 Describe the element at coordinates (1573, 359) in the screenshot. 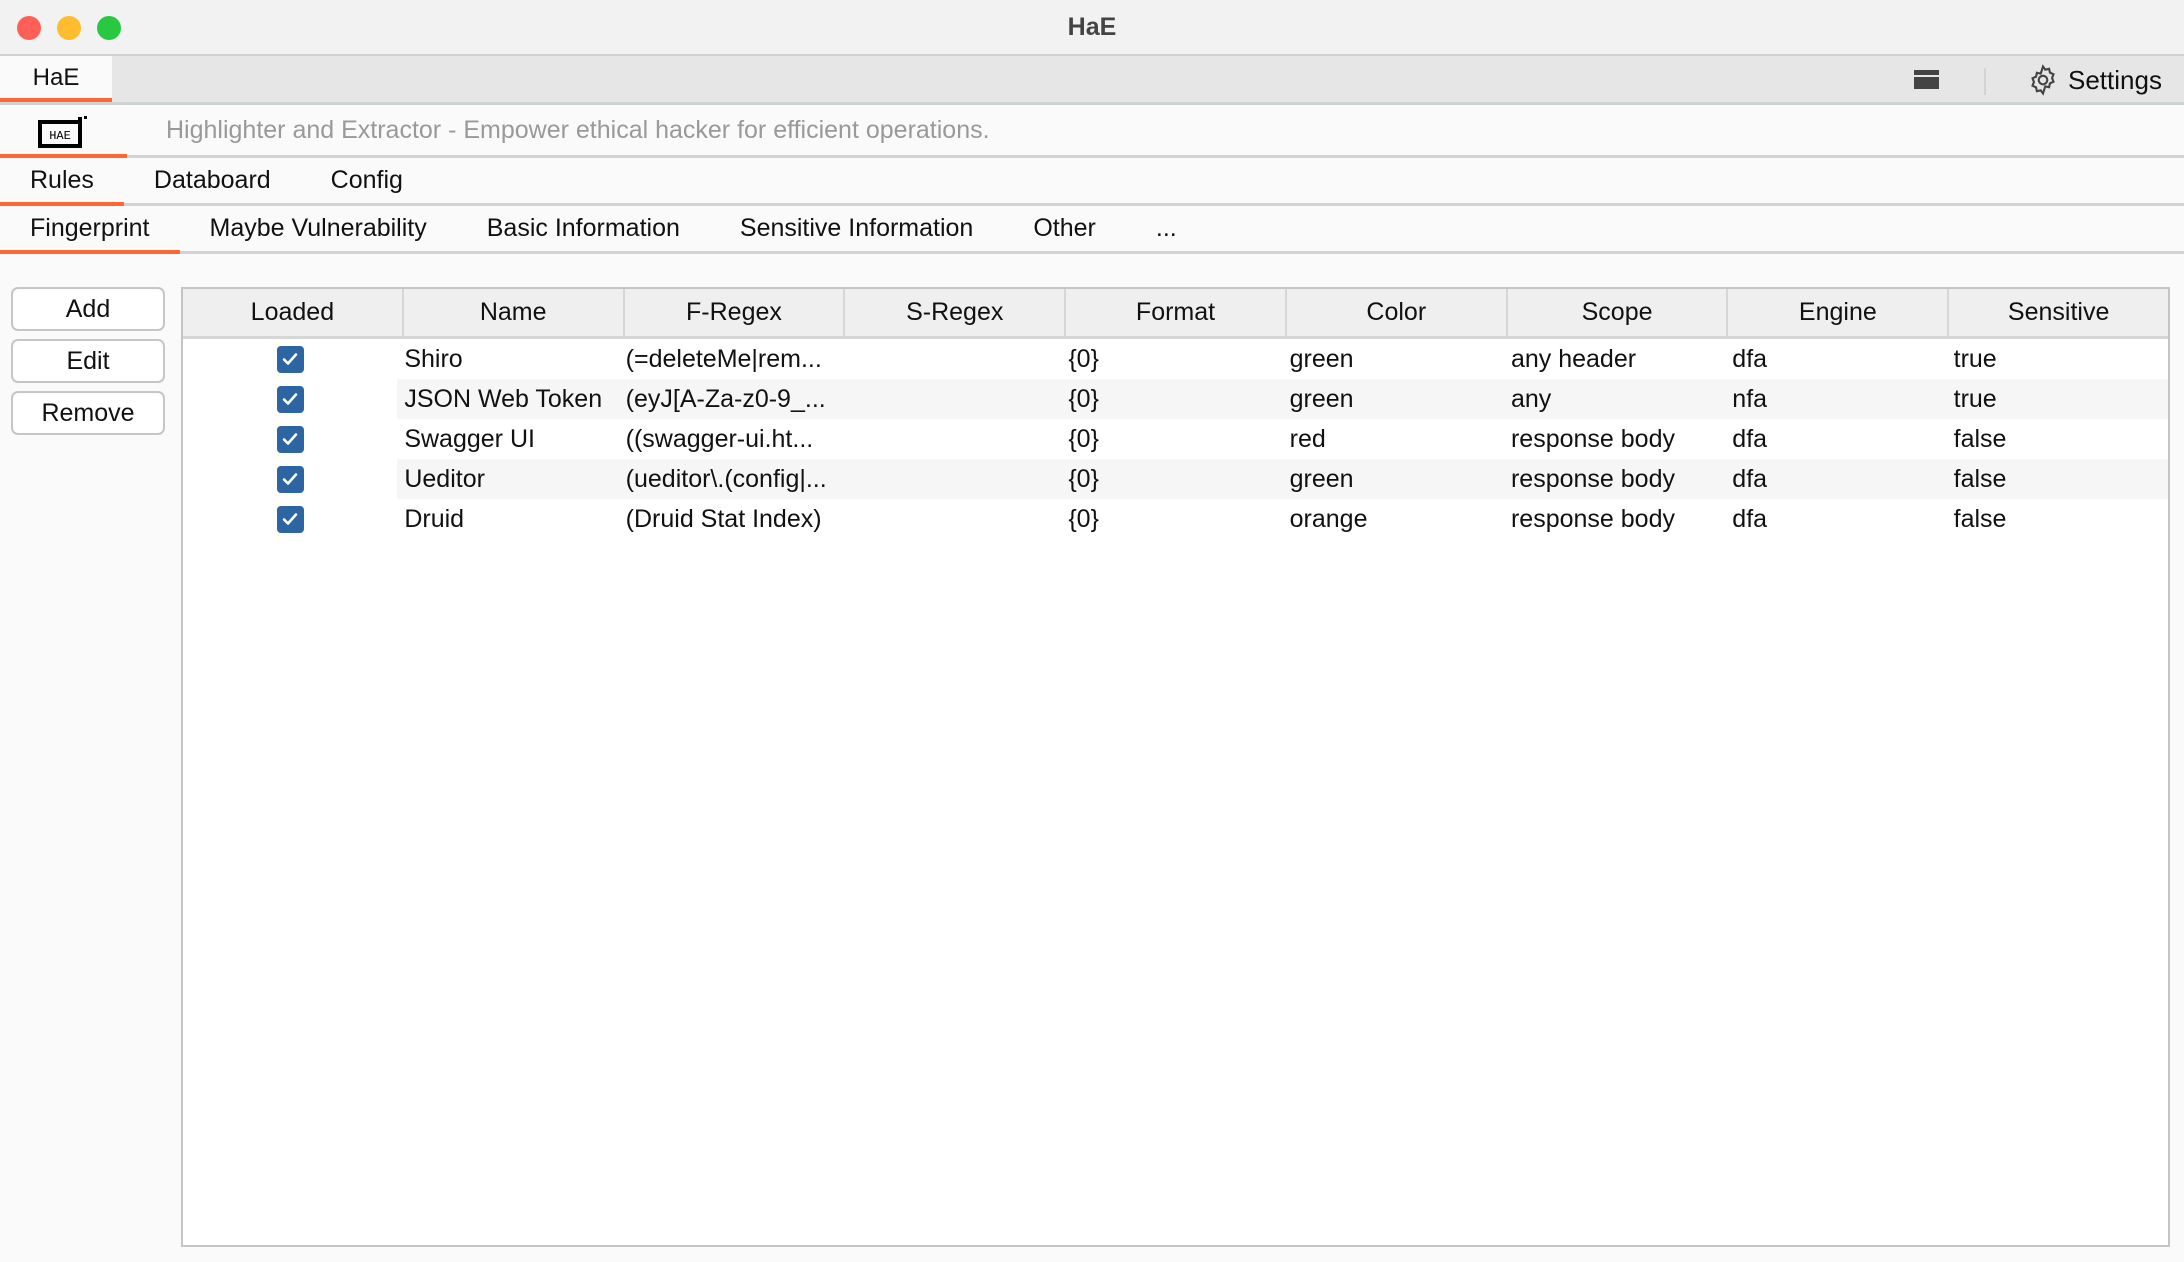

I see `scope-cell: any header` at that location.